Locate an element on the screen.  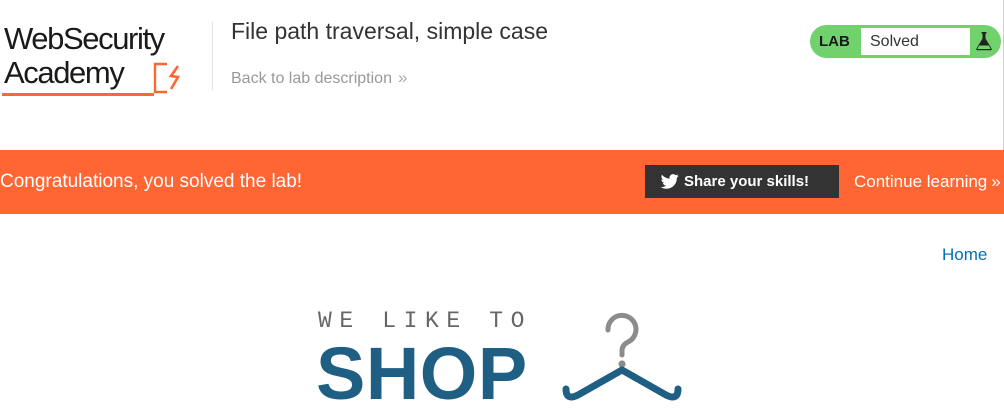
back-to-description-link: Back to lab description » is located at coordinates (319, 78).